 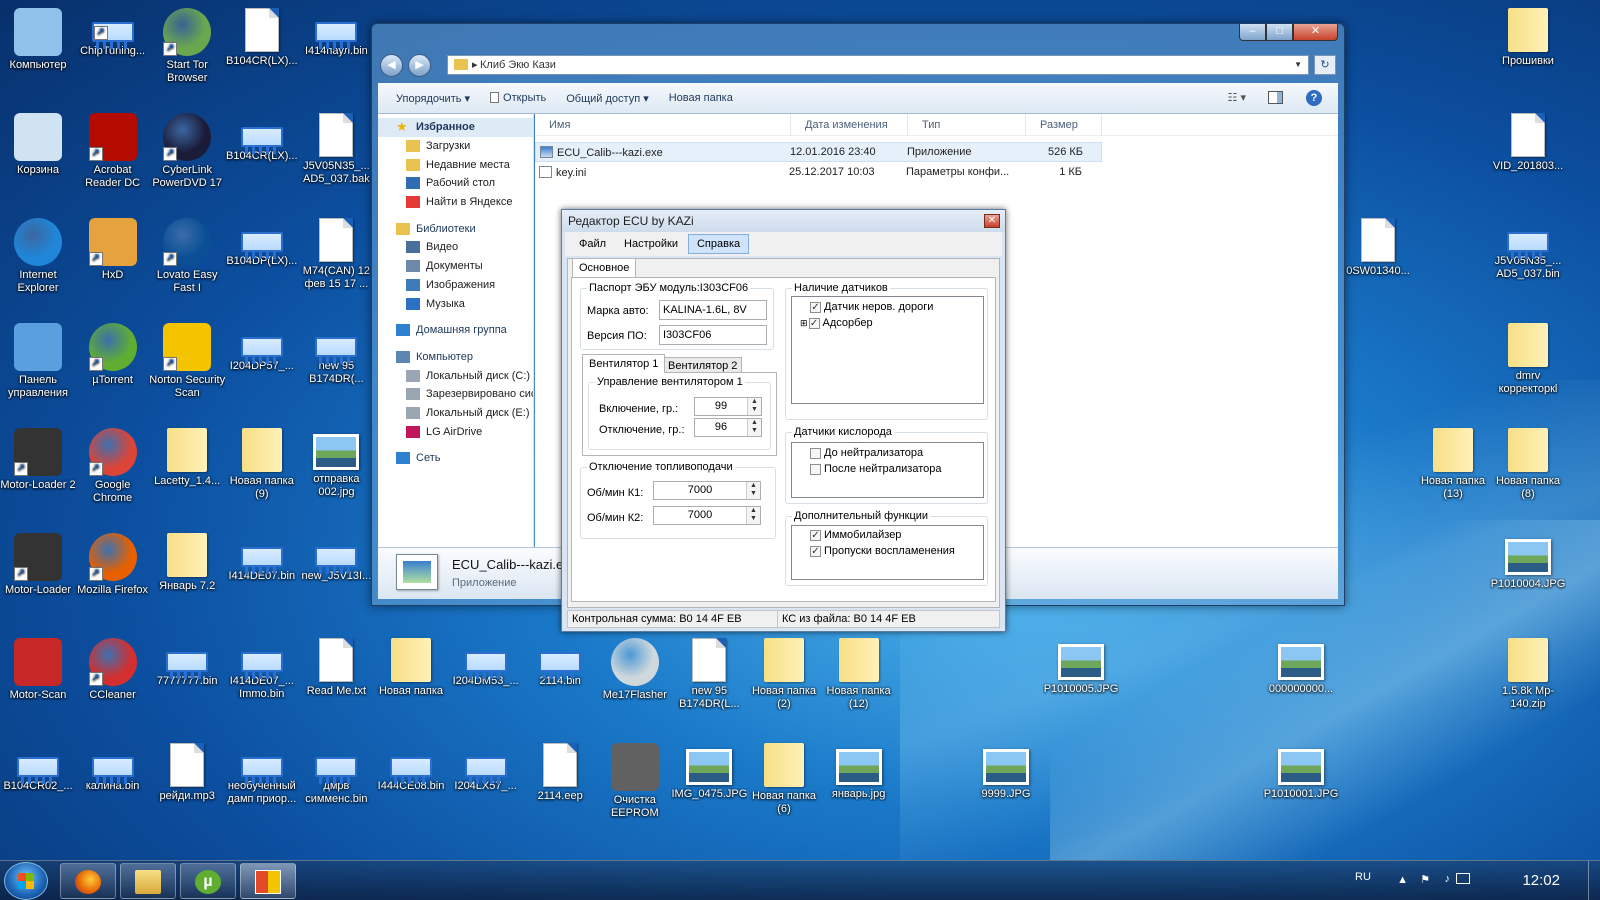 I want to click on chevron-down-icon: ▼, so click(x=1298, y=65).